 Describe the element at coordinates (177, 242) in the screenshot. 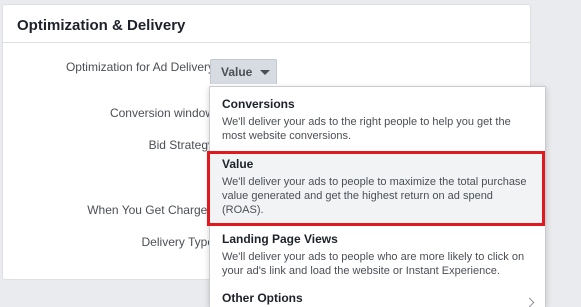

I see `delivery-type-label: Delivery Type` at that location.